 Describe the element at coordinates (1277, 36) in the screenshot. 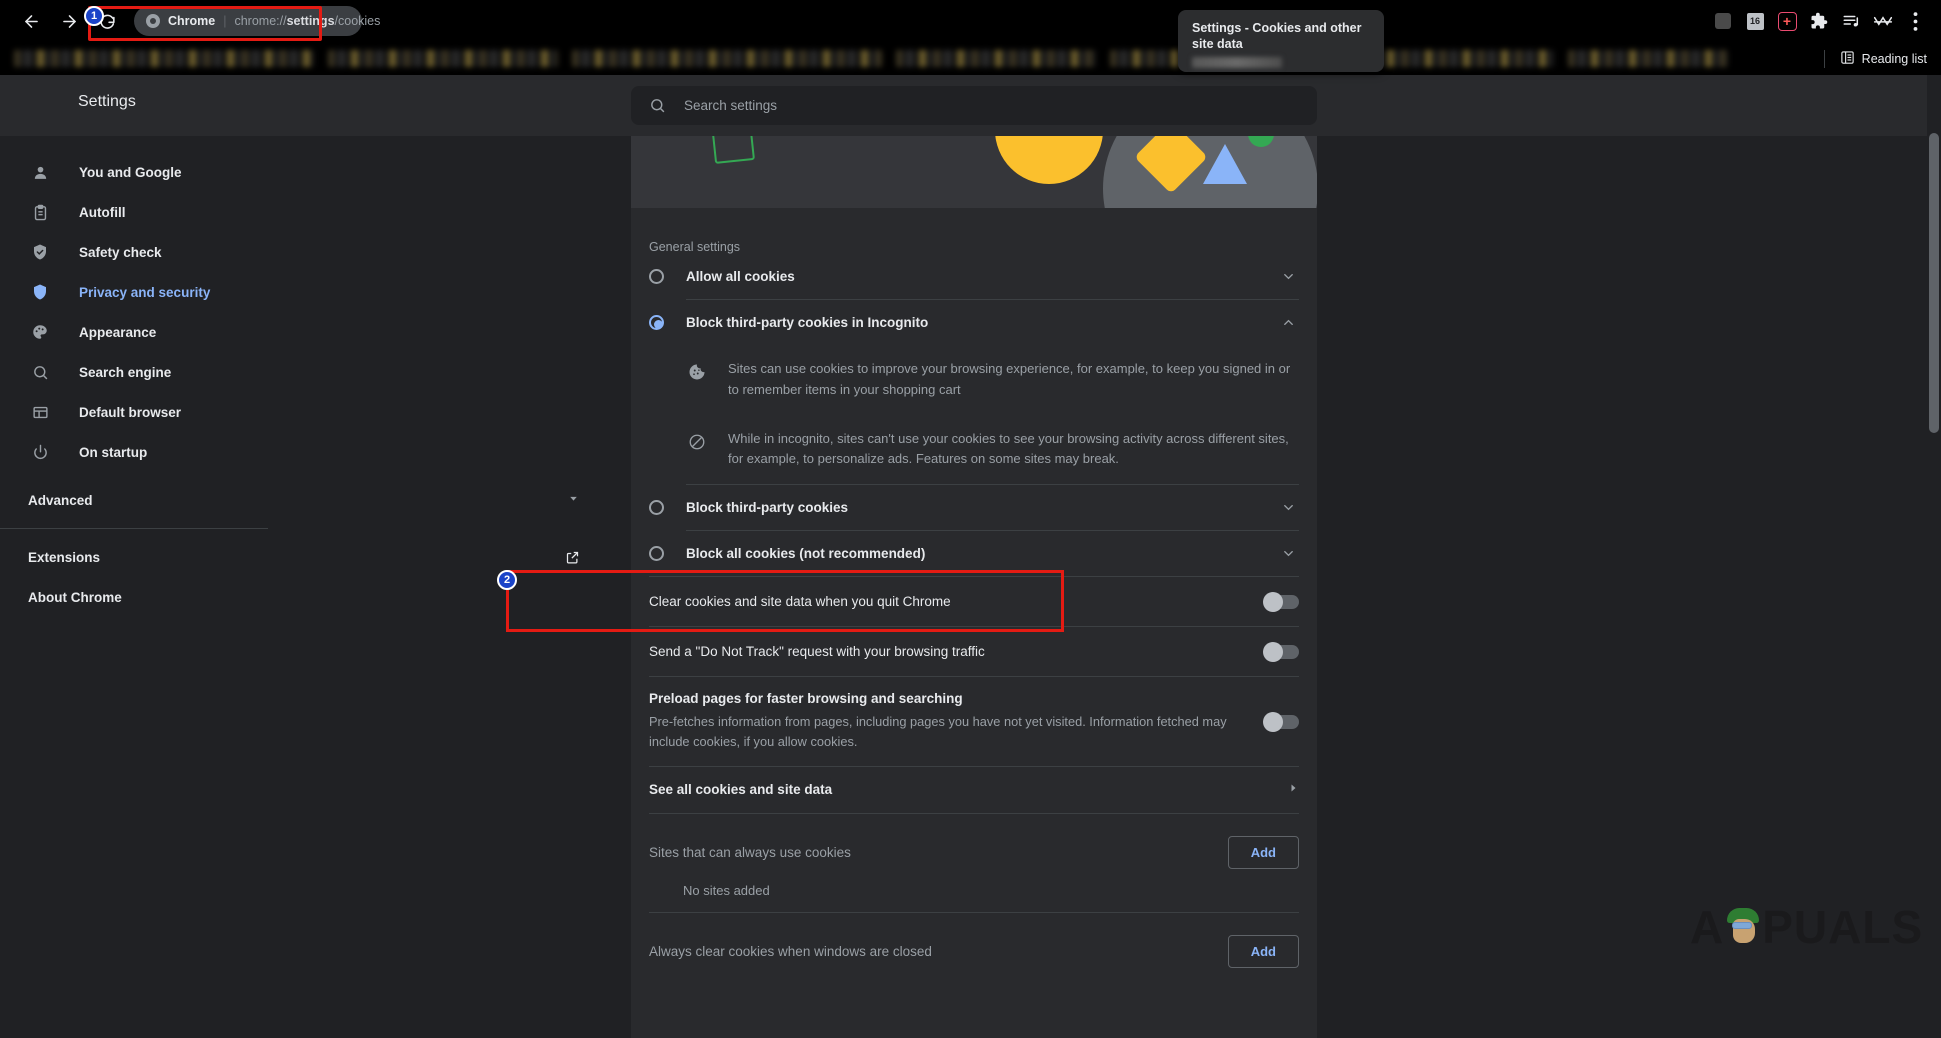

I see `tab-tooltip-title: Settings - Cookies and other site data` at that location.